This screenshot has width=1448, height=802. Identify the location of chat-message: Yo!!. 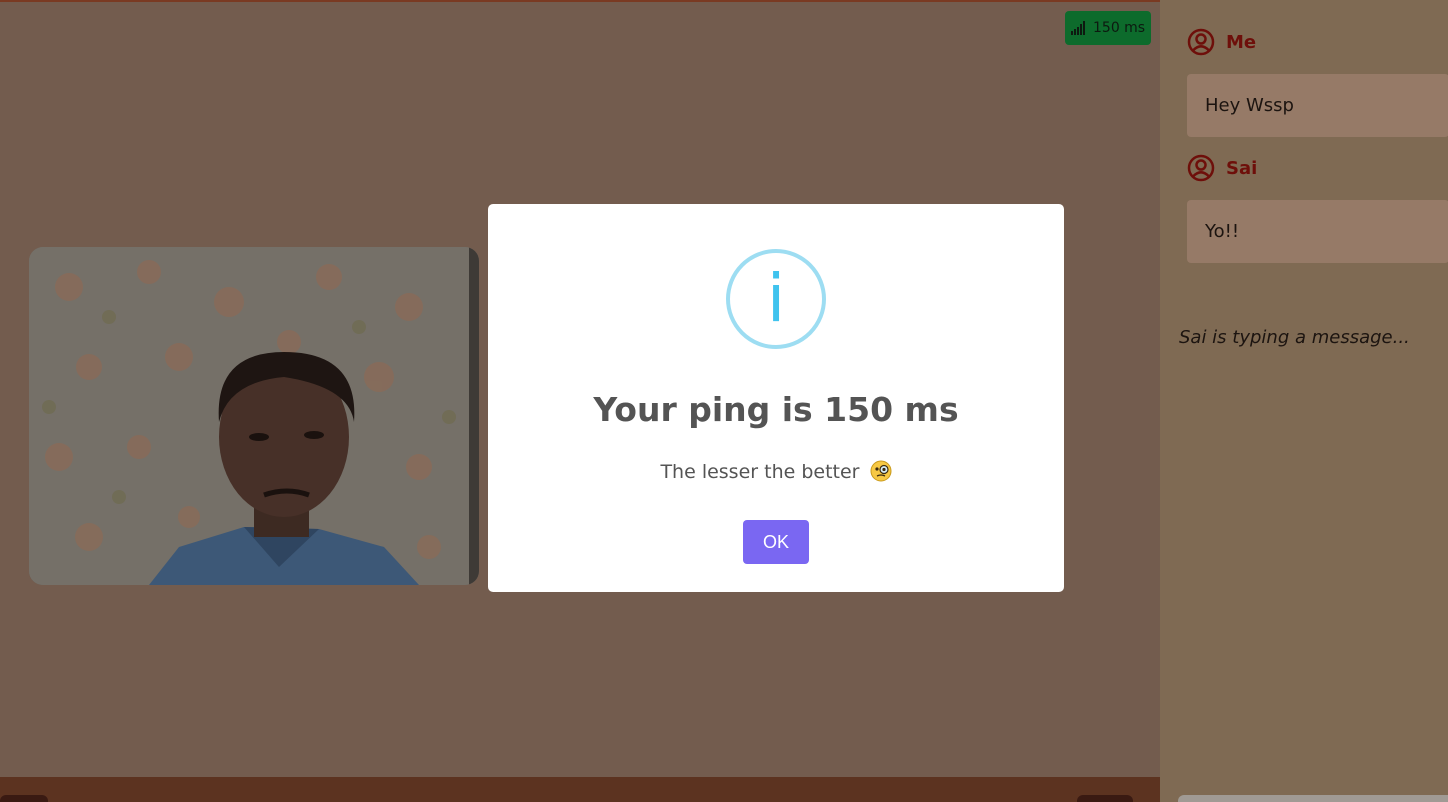
(1317, 231).